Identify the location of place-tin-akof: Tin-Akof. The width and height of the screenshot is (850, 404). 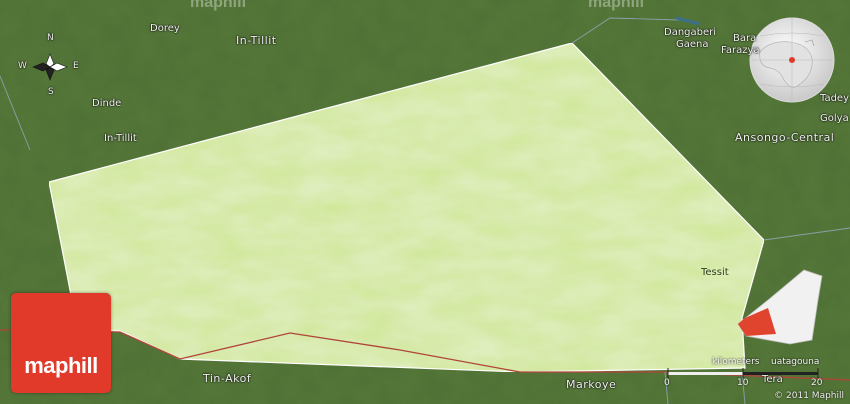
(227, 378).